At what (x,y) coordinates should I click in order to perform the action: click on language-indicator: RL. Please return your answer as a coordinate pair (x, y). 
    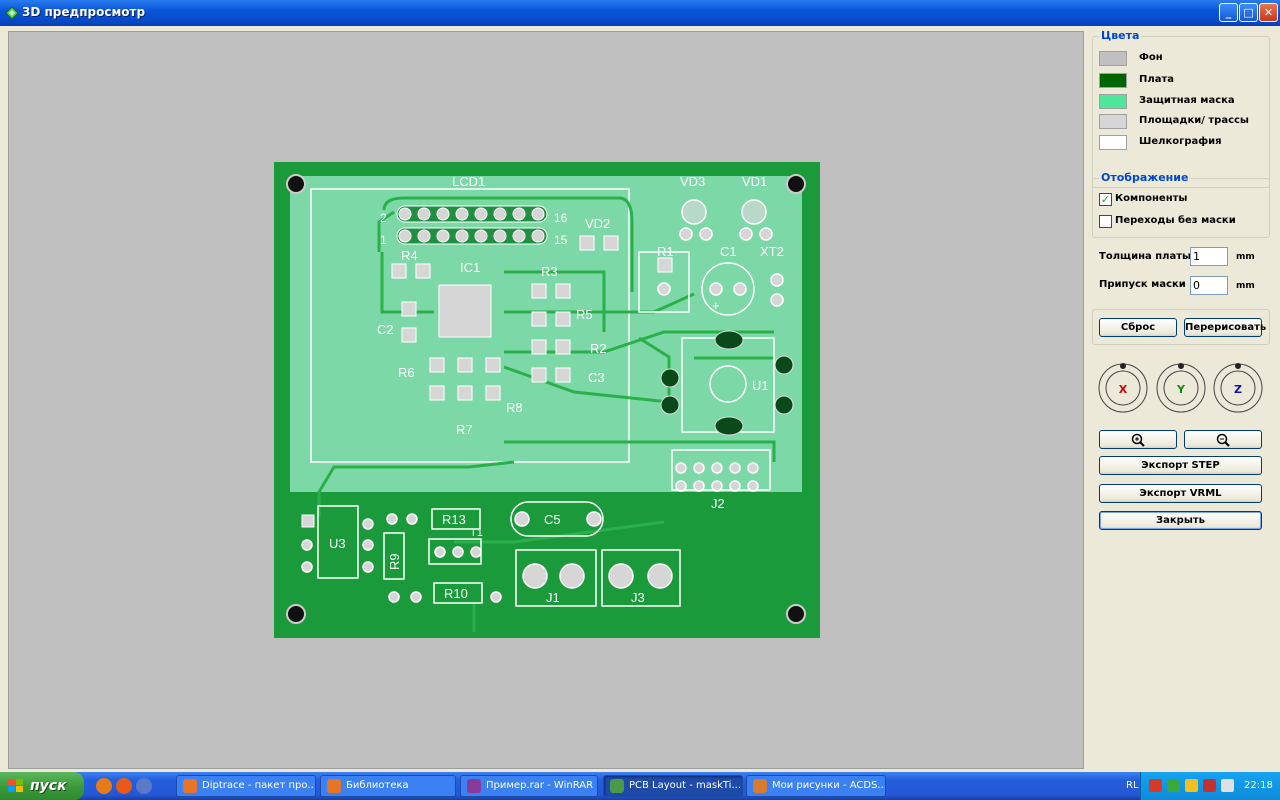
    Looking at the image, I should click on (1132, 785).